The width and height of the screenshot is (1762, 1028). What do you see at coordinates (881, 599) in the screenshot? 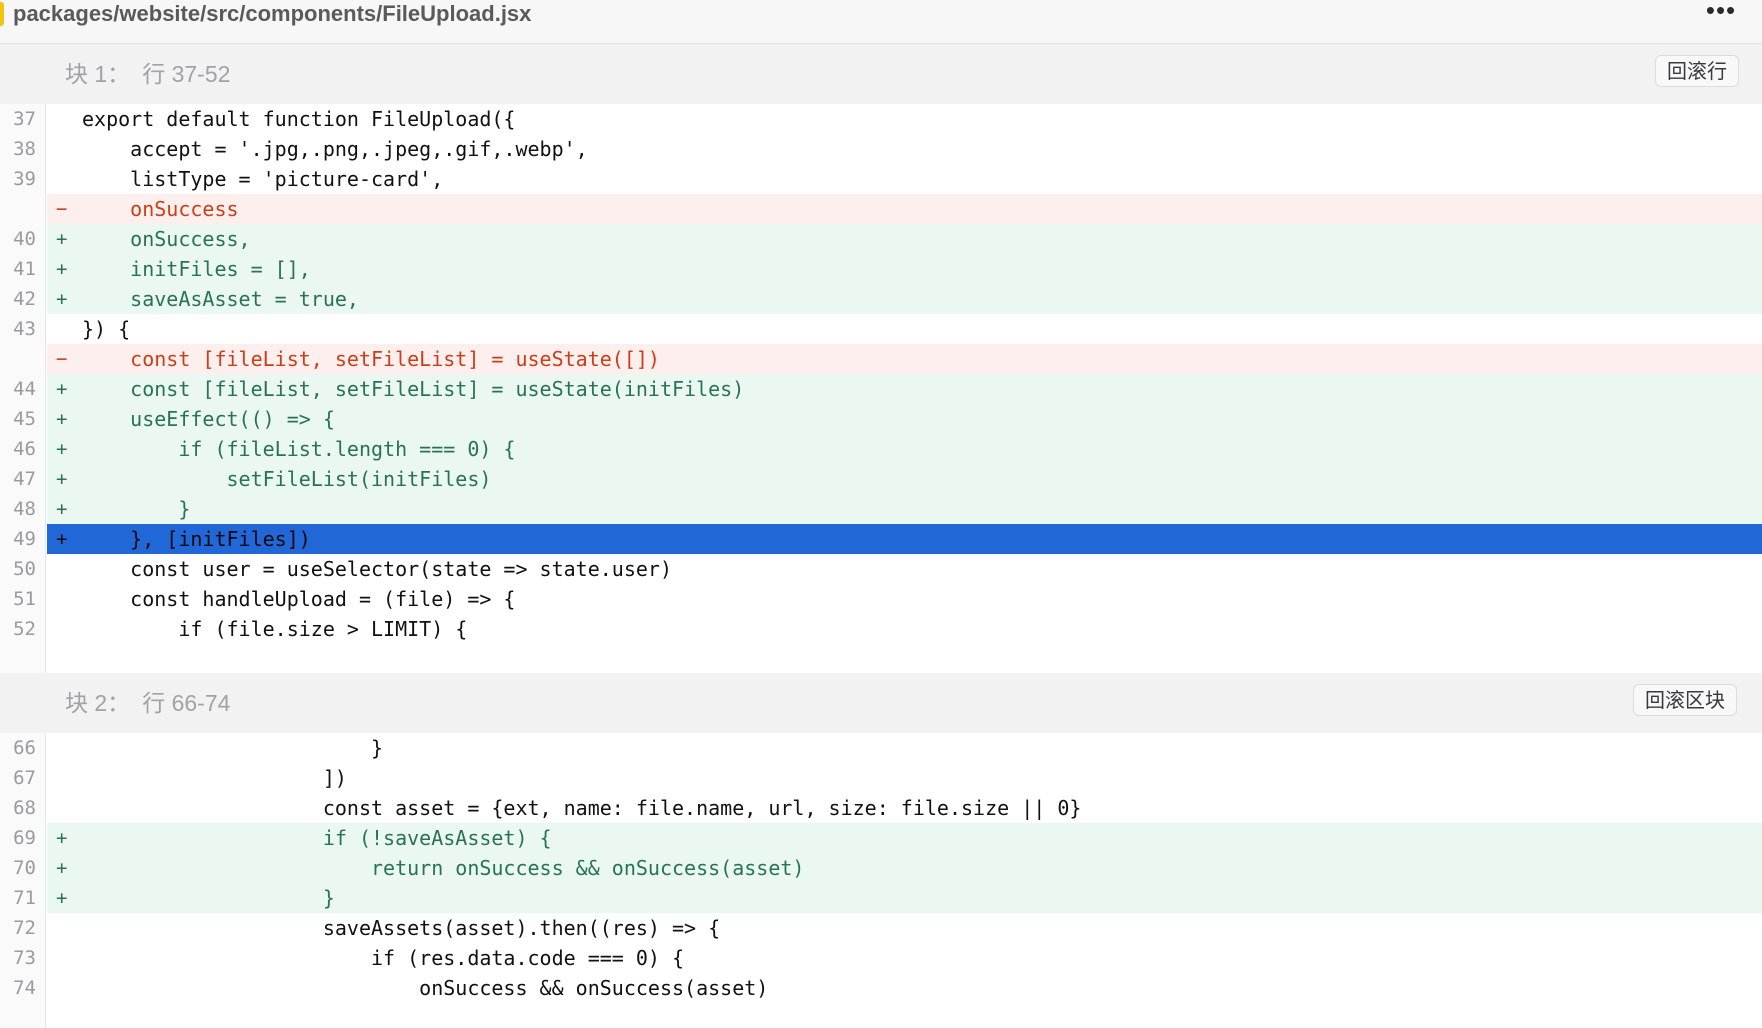
I see `diff-line: 51 const handleUpload = (file) => {` at bounding box center [881, 599].